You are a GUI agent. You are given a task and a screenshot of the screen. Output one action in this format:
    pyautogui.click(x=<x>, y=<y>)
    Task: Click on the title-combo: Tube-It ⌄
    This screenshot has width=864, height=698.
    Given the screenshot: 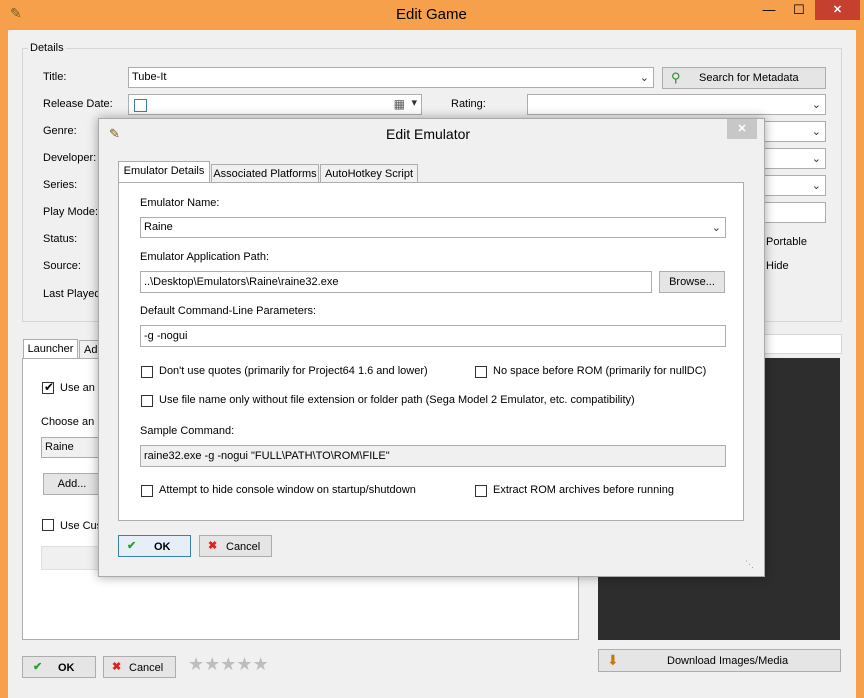 What is the action you would take?
    pyautogui.click(x=391, y=77)
    